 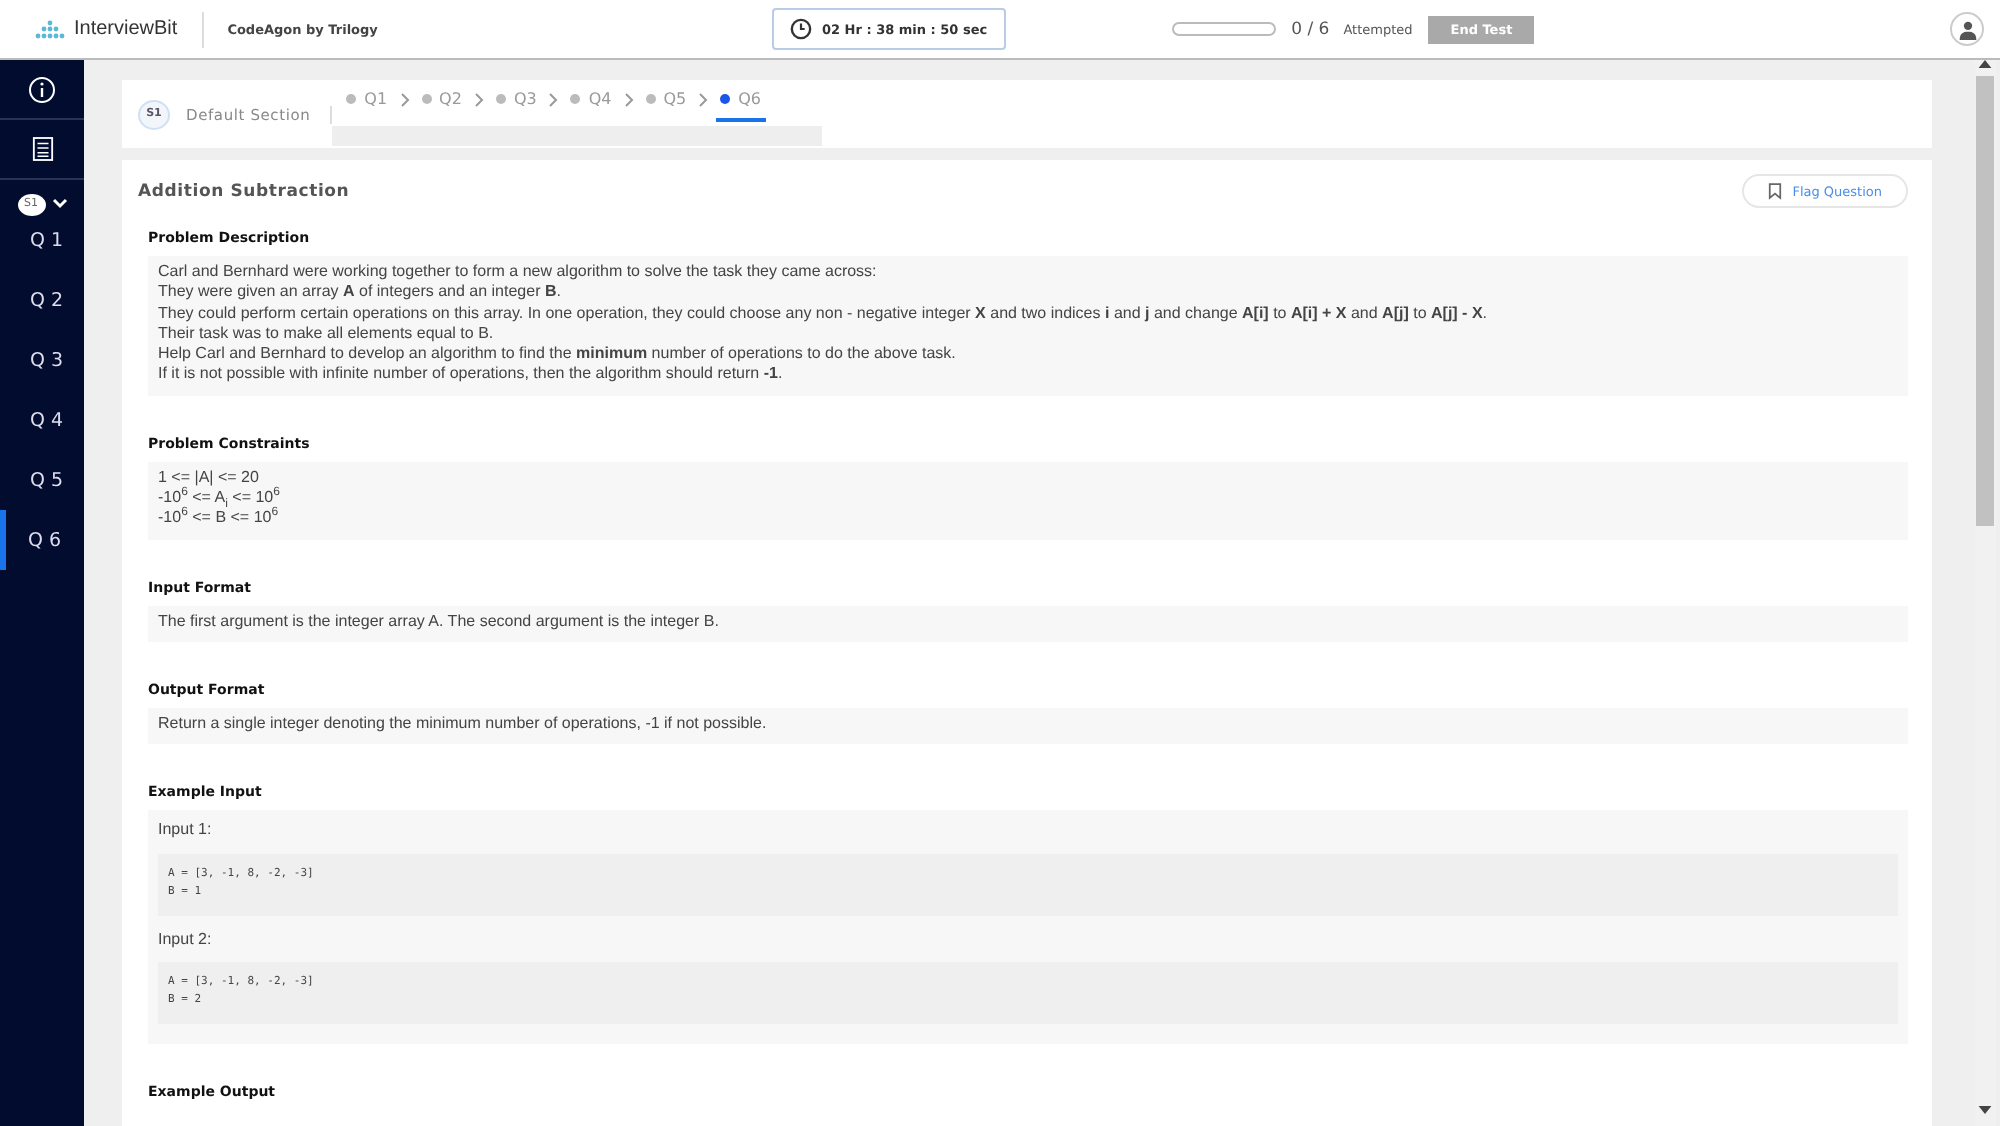 What do you see at coordinates (208, 476) in the screenshot?
I see `text-line: 1 <= |A| <= 20` at bounding box center [208, 476].